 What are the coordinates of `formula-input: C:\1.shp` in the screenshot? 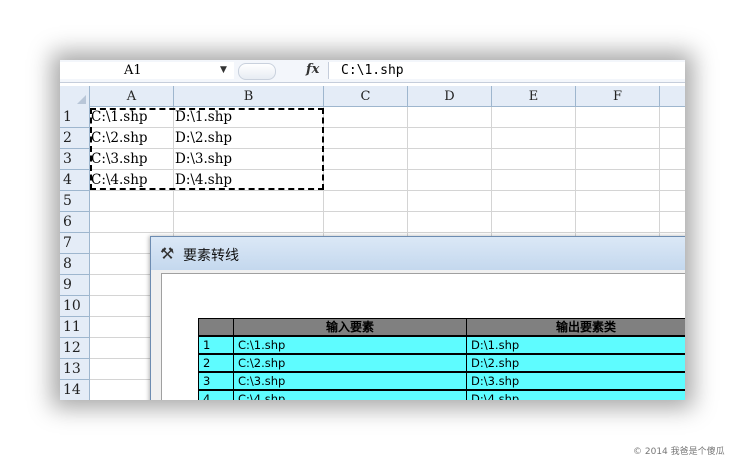 It's located at (506, 70).